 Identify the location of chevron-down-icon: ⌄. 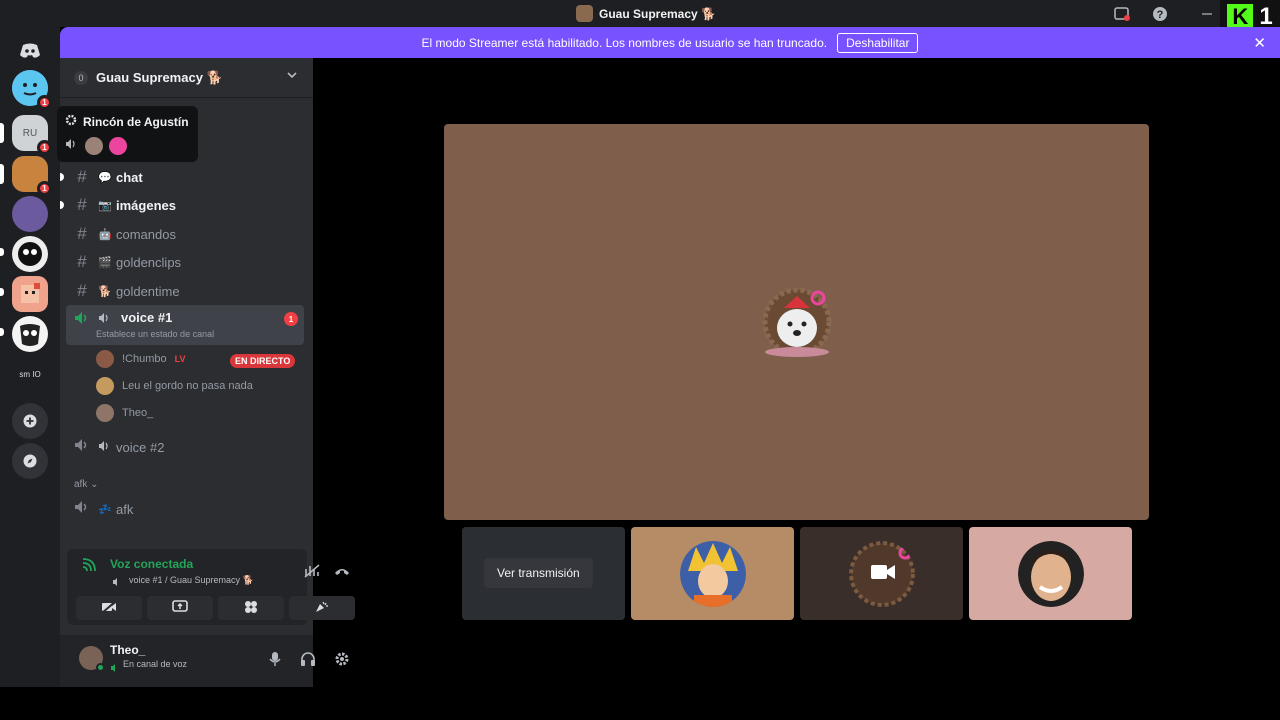
(94, 484).